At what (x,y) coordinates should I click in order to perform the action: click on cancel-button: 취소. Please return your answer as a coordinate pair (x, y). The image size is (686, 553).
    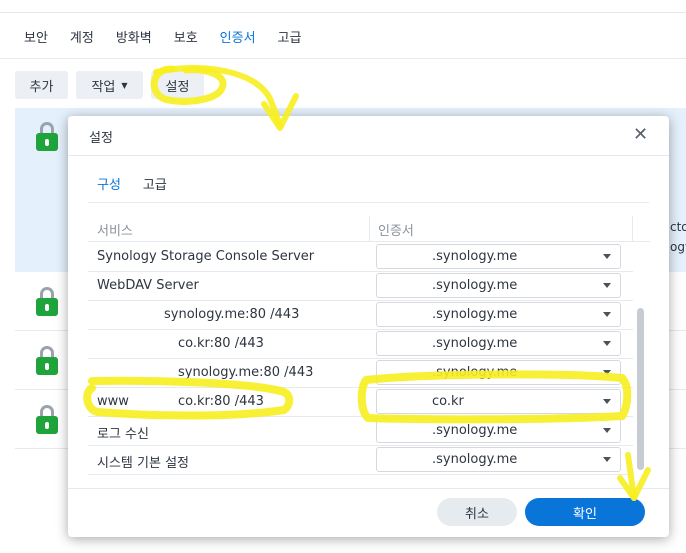
    Looking at the image, I should click on (477, 512).